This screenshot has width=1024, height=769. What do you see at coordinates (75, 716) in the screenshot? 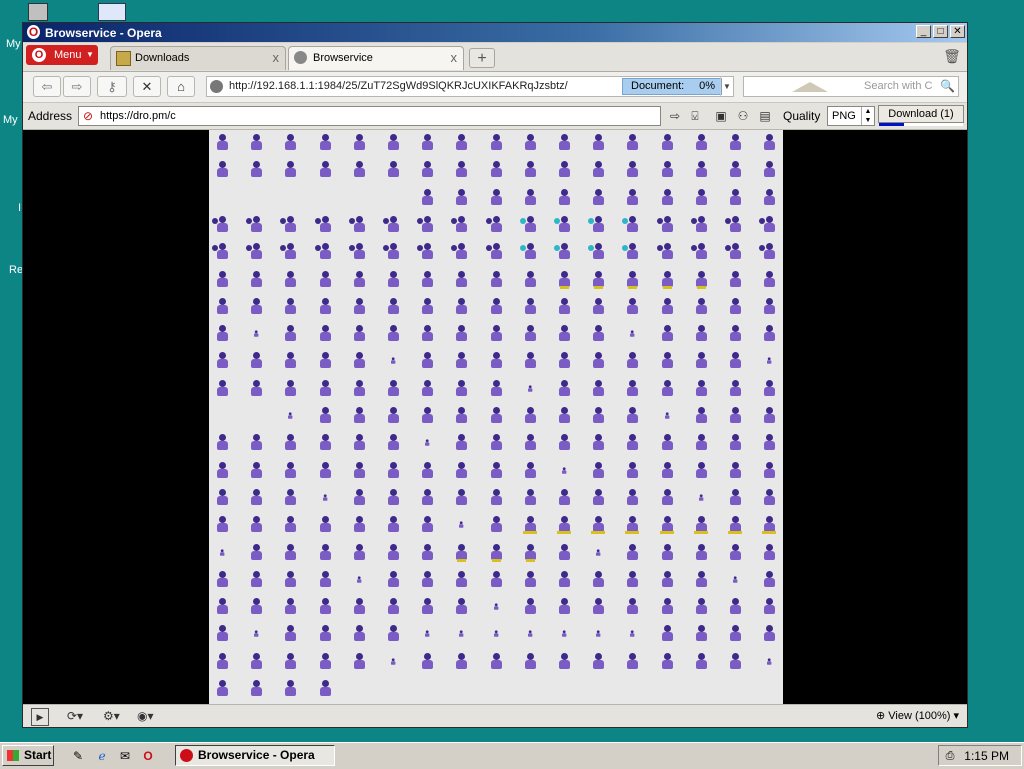
I see `sync-icon: ⟳▾` at bounding box center [75, 716].